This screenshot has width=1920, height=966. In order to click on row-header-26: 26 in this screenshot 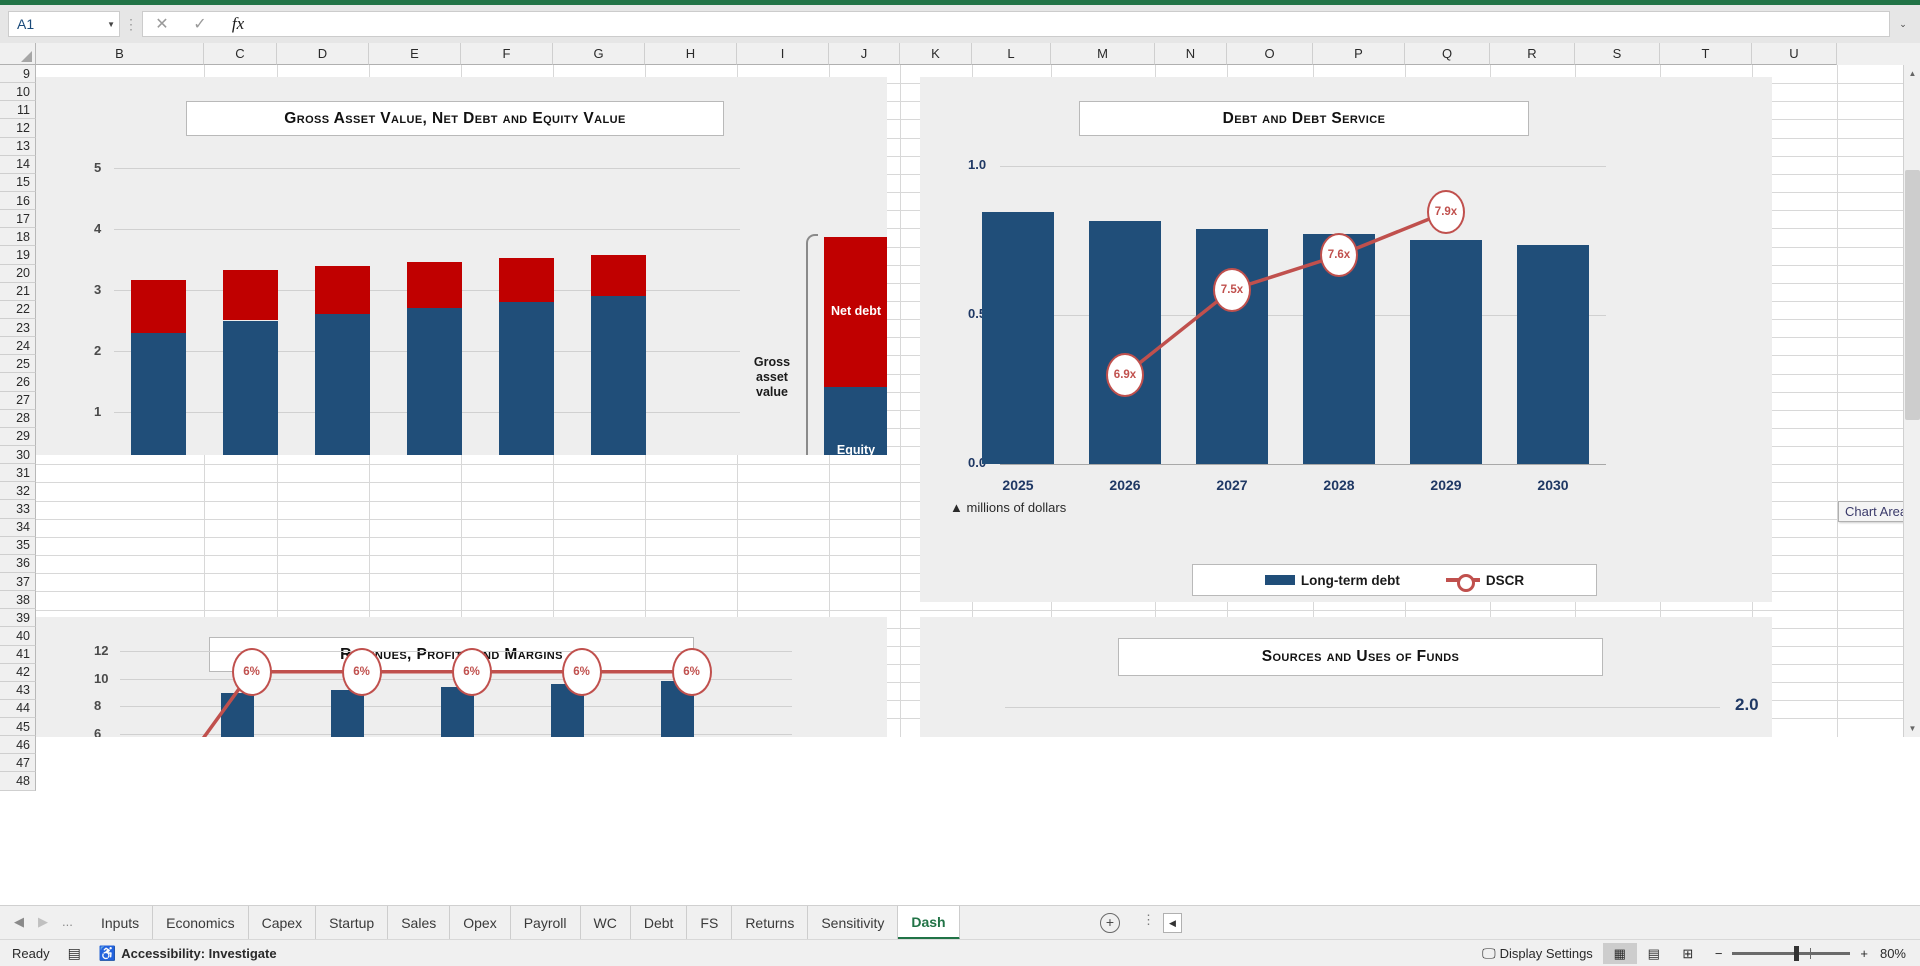, I will do `click(18, 382)`.